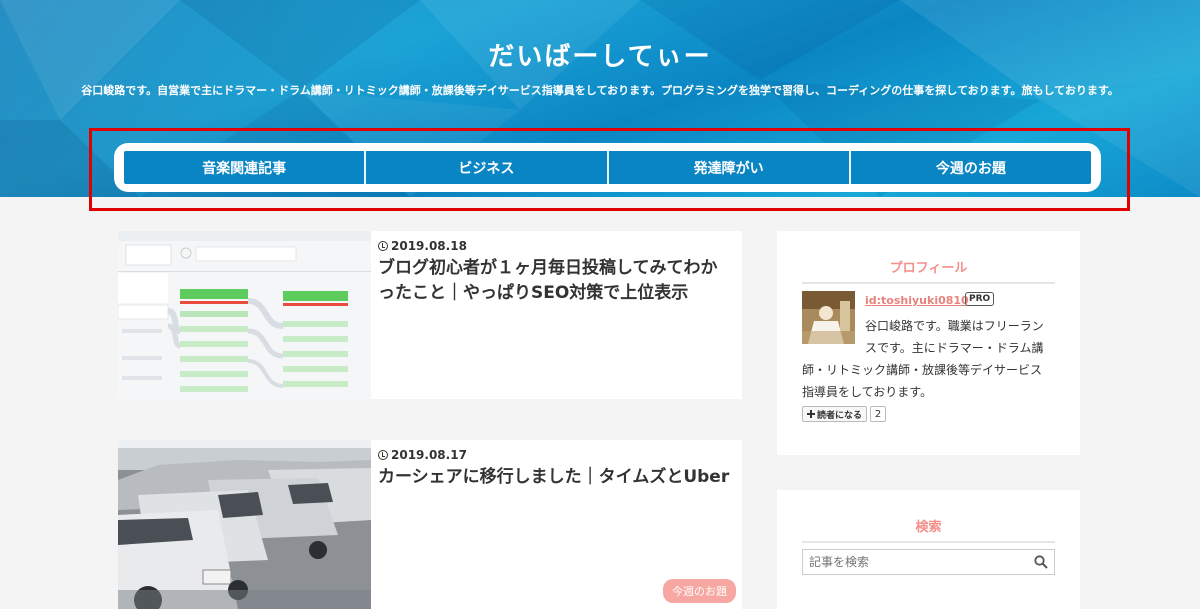 This screenshot has height=609, width=1200. I want to click on search-box, so click(928, 562).